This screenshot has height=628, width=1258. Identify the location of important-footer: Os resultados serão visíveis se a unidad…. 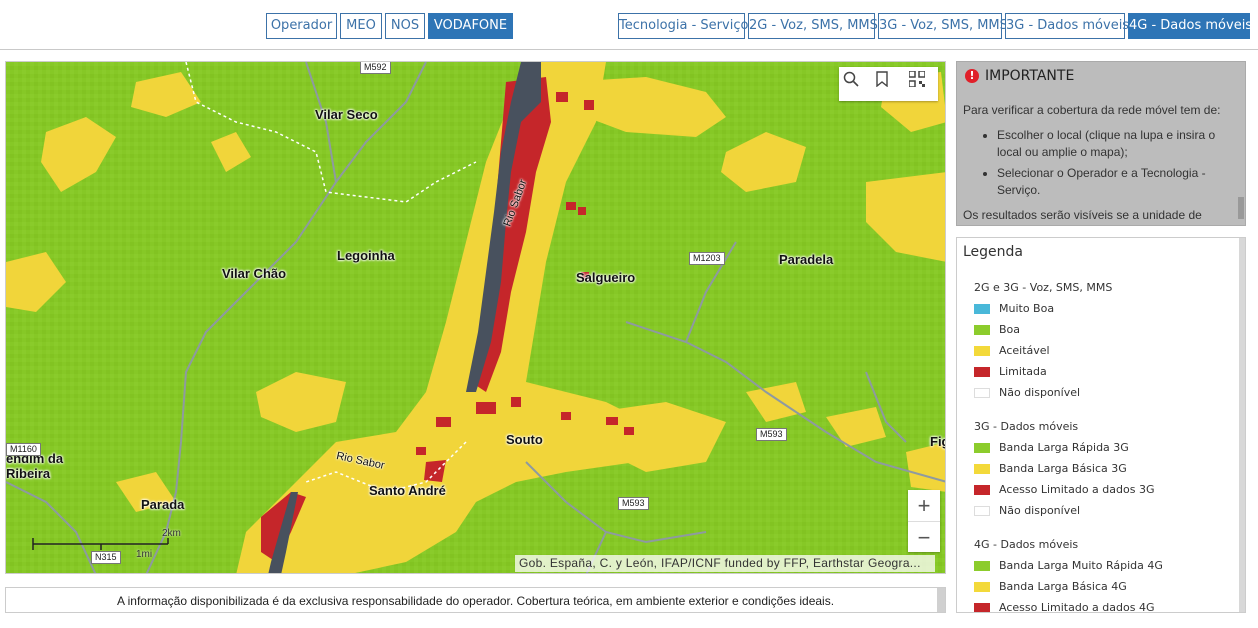
(1082, 215).